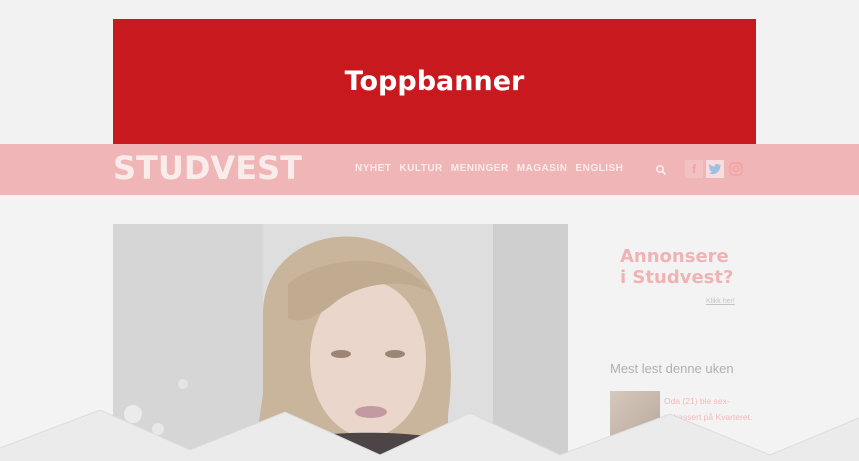 The image size is (859, 461). I want to click on nav-item-kultur: KULTUR, so click(420, 168).